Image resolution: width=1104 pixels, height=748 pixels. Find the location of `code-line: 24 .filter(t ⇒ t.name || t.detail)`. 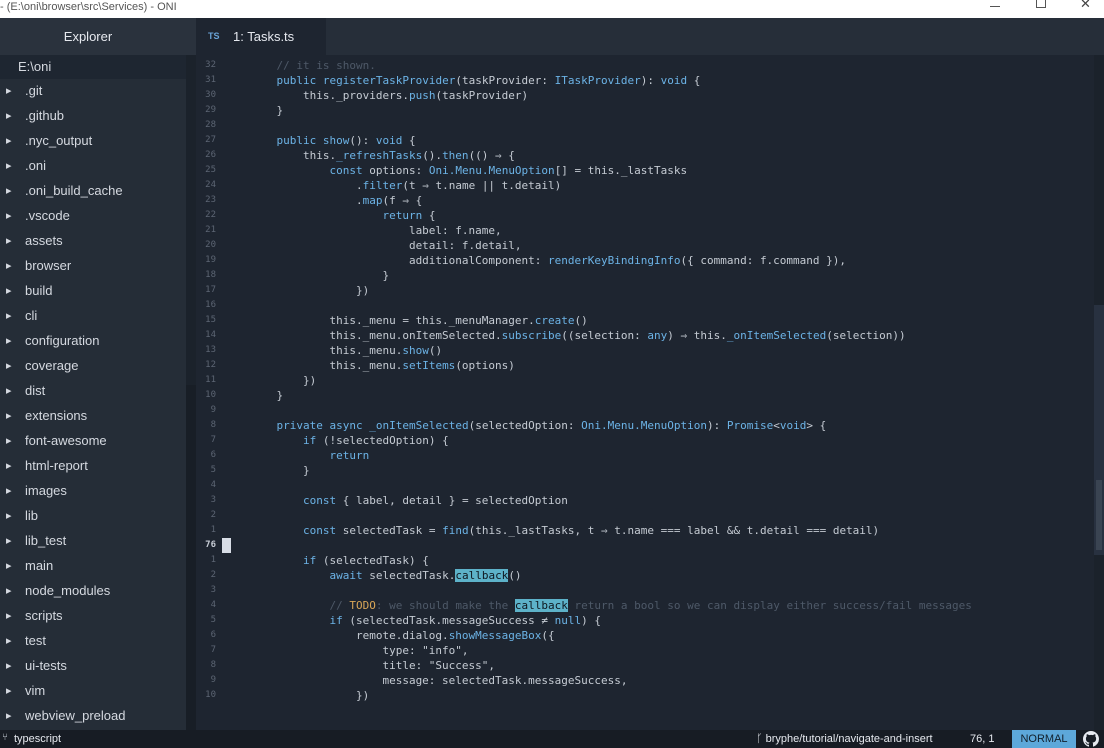

code-line: 24 .filter(t ⇒ t.name || t.detail) is located at coordinates (645, 185).